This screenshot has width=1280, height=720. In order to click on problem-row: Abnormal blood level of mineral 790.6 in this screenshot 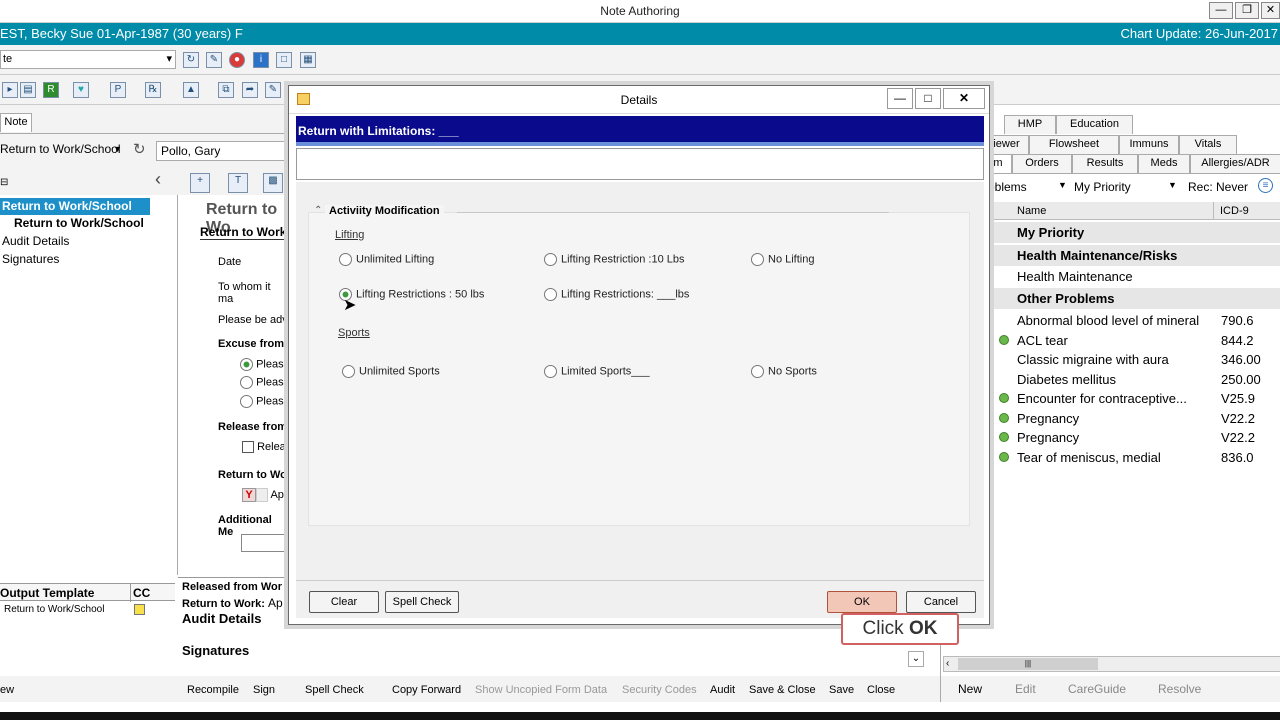, I will do `click(1135, 321)`.